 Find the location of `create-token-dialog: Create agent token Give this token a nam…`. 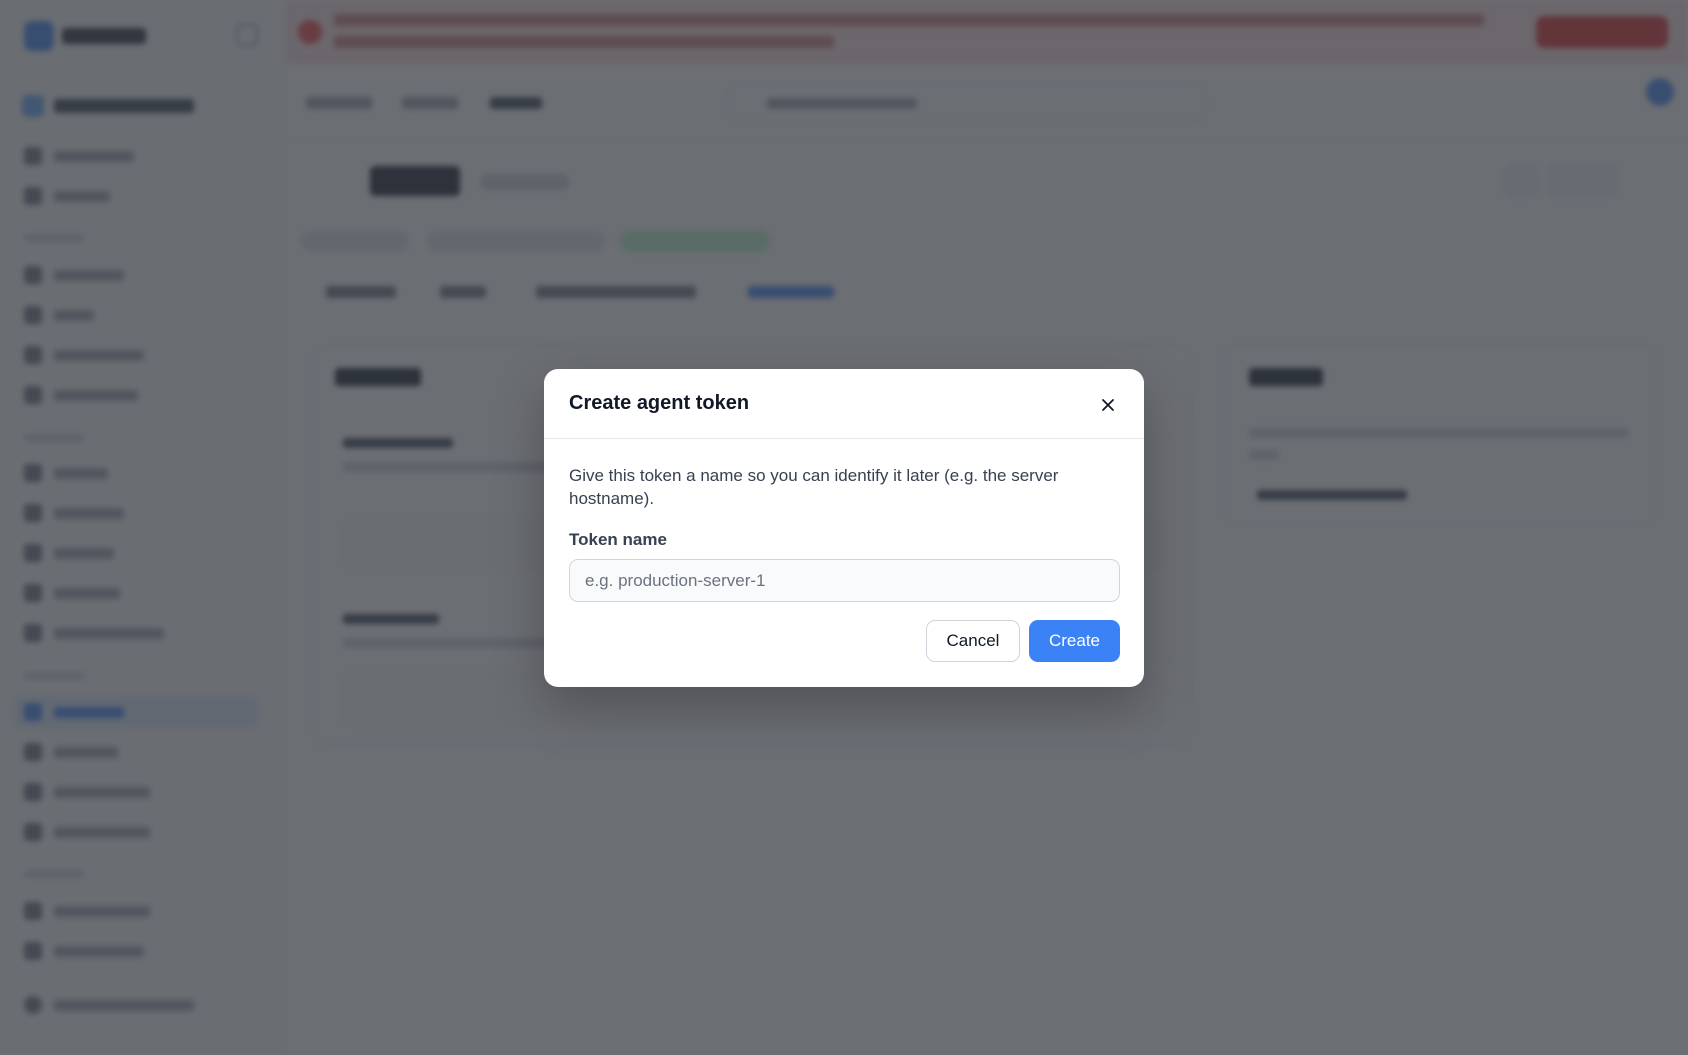

create-token-dialog: Create agent token Give this token a nam… is located at coordinates (844, 528).